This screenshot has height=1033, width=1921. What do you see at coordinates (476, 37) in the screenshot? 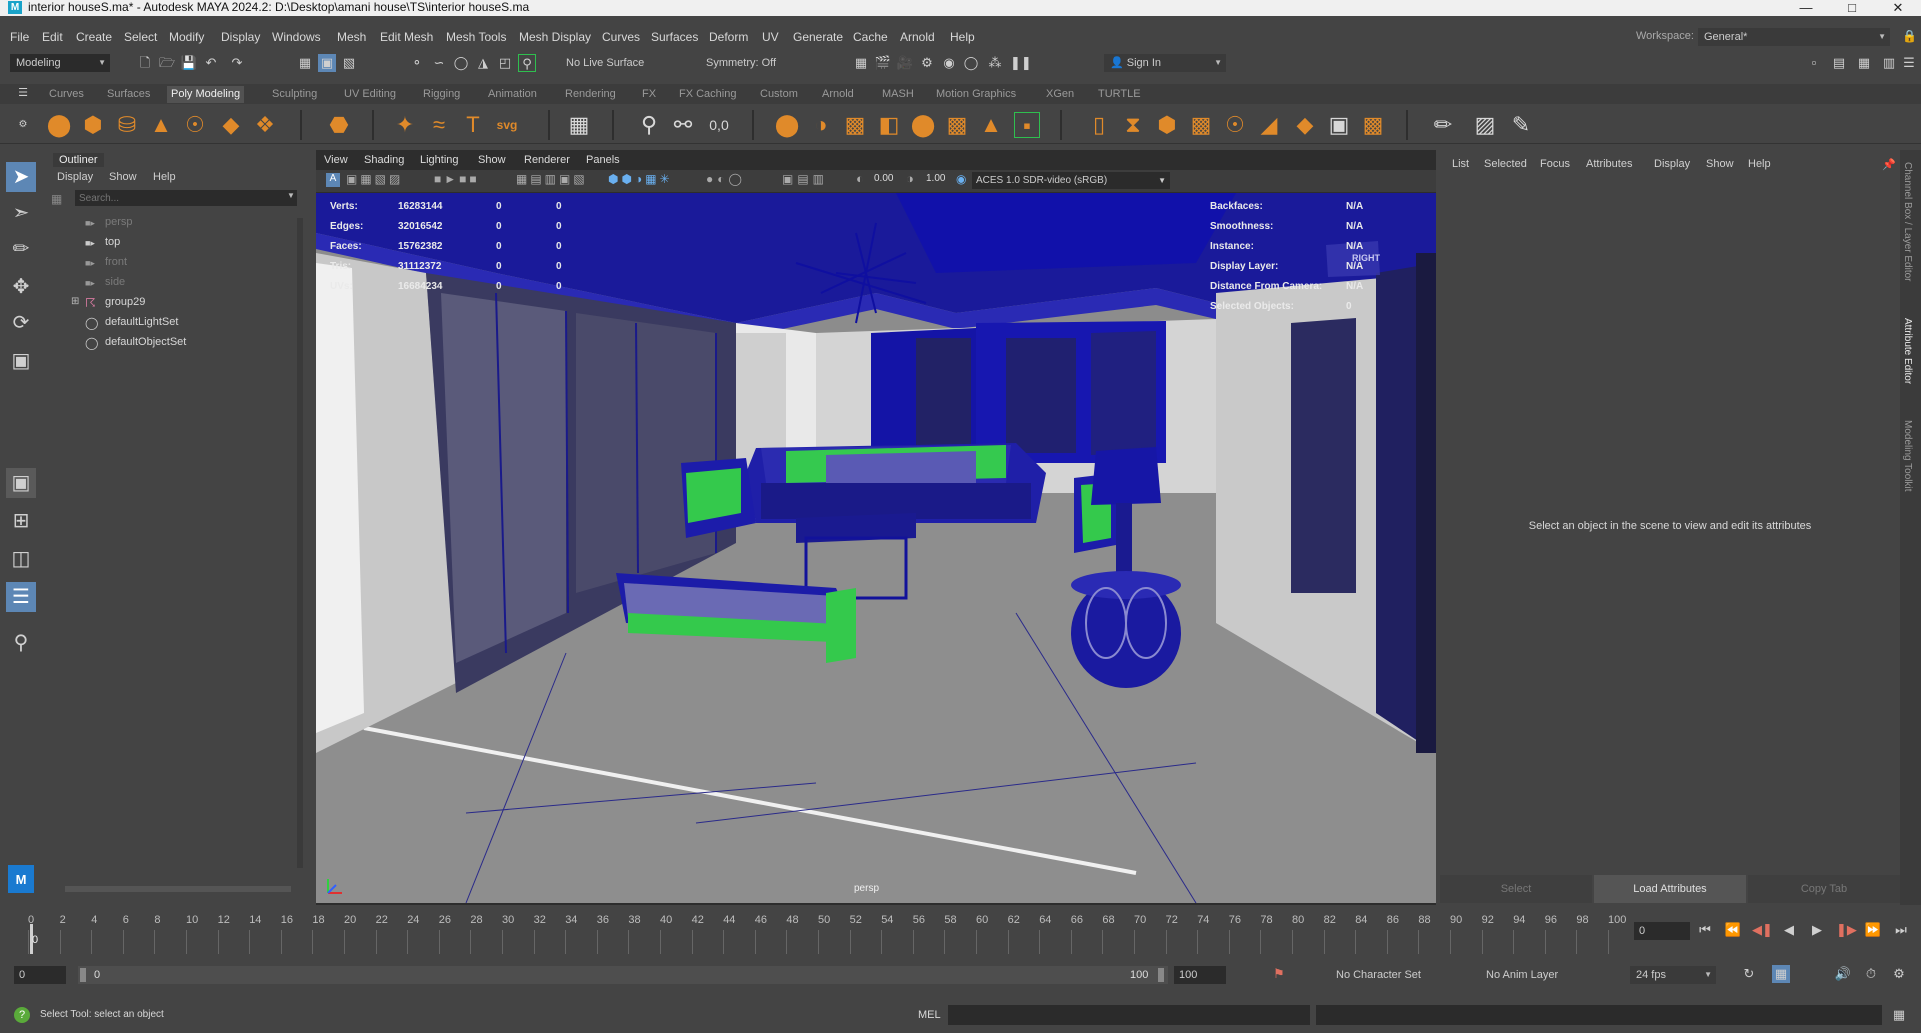
I see `menu-mesh-tools: Mesh Tools` at bounding box center [476, 37].